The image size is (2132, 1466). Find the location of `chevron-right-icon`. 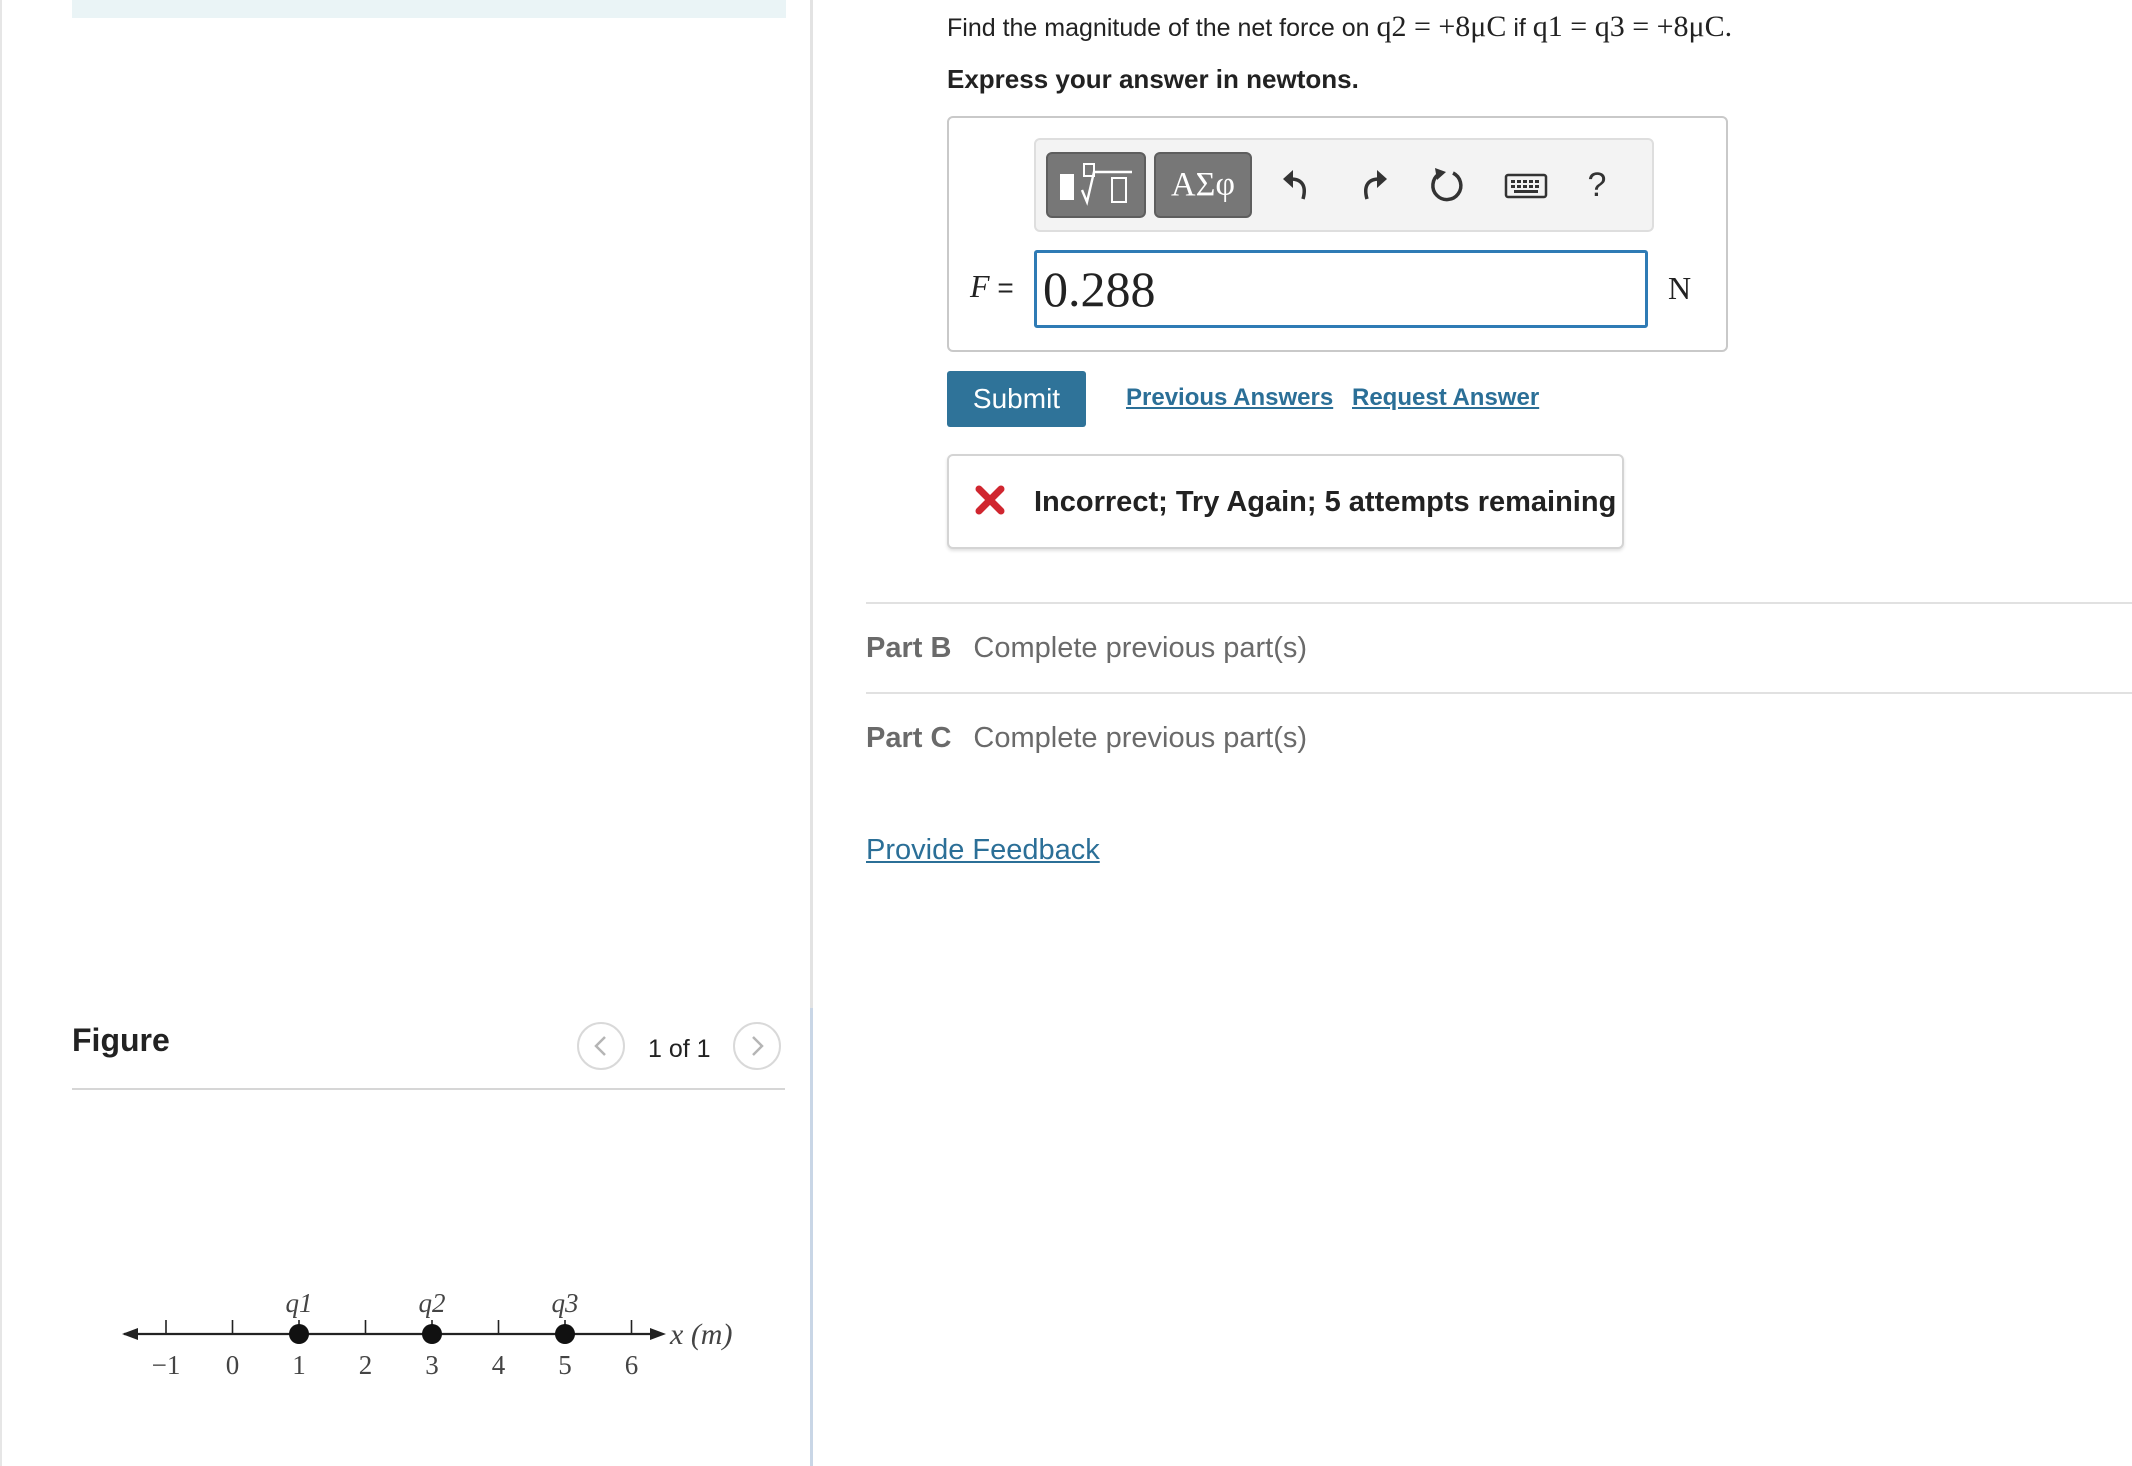

chevron-right-icon is located at coordinates (758, 1046).